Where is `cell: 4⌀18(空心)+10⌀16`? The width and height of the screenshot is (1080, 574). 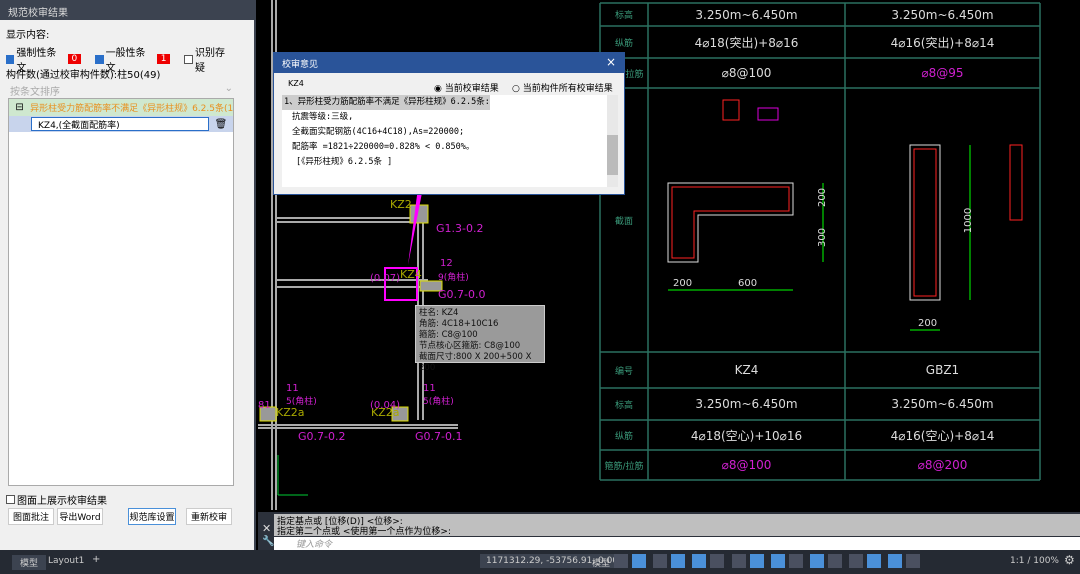 cell: 4⌀18(空心)+10⌀16 is located at coordinates (746, 435).